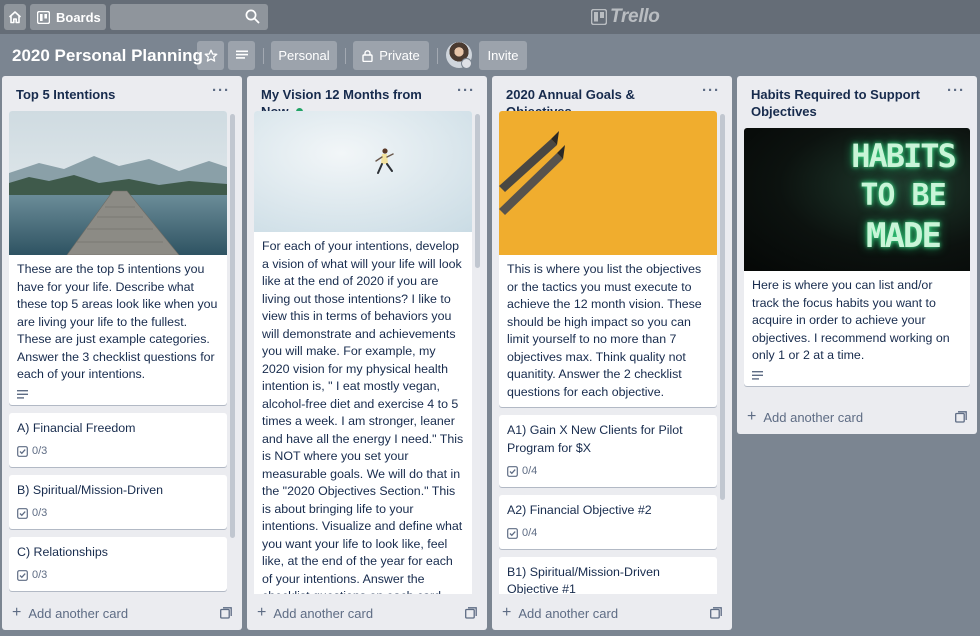 The width and height of the screenshot is (980, 636). I want to click on board-menu-button, so click(241, 55).